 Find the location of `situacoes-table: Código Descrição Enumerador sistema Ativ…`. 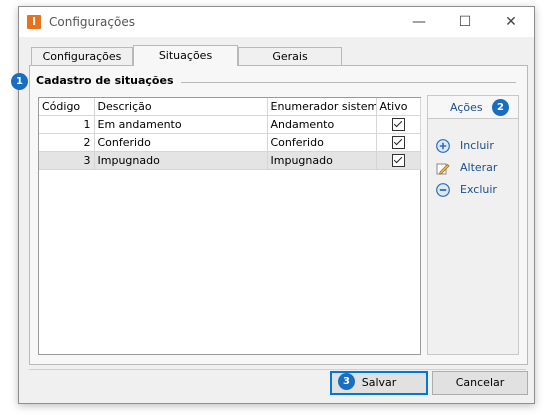

situacoes-table: Código Descrição Enumerador sistema Ativ… is located at coordinates (230, 134).